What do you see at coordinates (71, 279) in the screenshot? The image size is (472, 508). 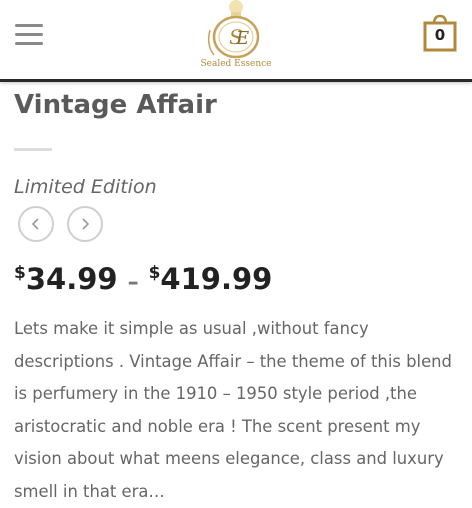 I see `price-low: 34.99` at bounding box center [71, 279].